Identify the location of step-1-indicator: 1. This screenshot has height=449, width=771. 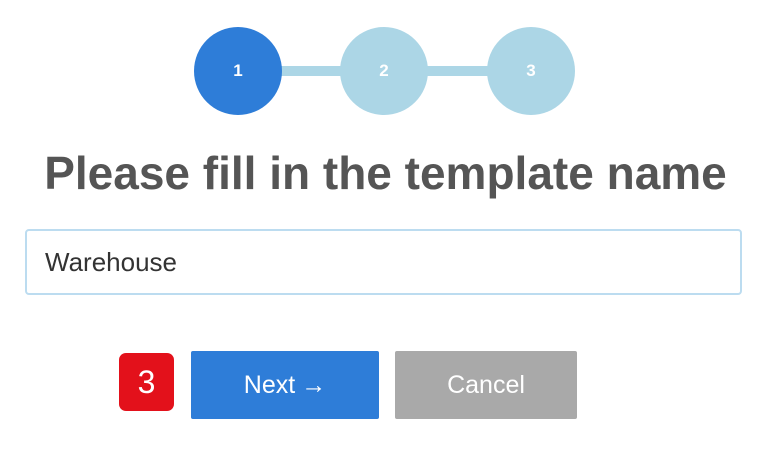
(238, 71).